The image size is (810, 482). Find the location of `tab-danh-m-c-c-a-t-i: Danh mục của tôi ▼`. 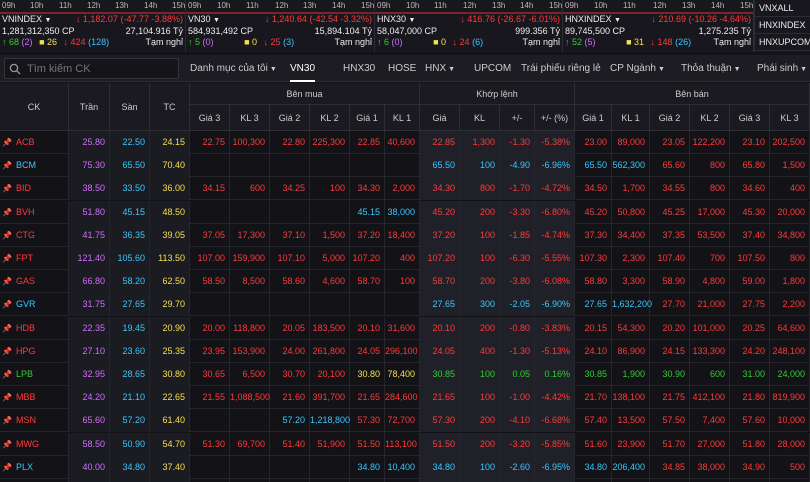

tab-danh-m-c-c-a-t-i: Danh mục của tôi ▼ is located at coordinates (233, 68).